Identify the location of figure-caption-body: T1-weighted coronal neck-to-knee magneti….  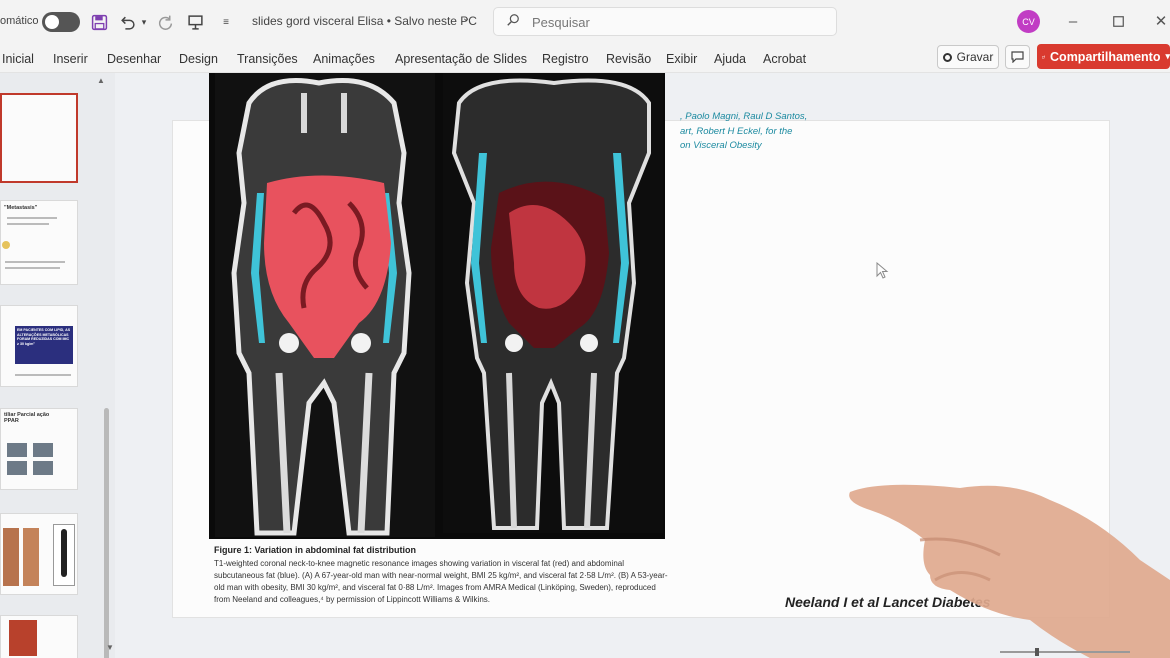
(441, 581).